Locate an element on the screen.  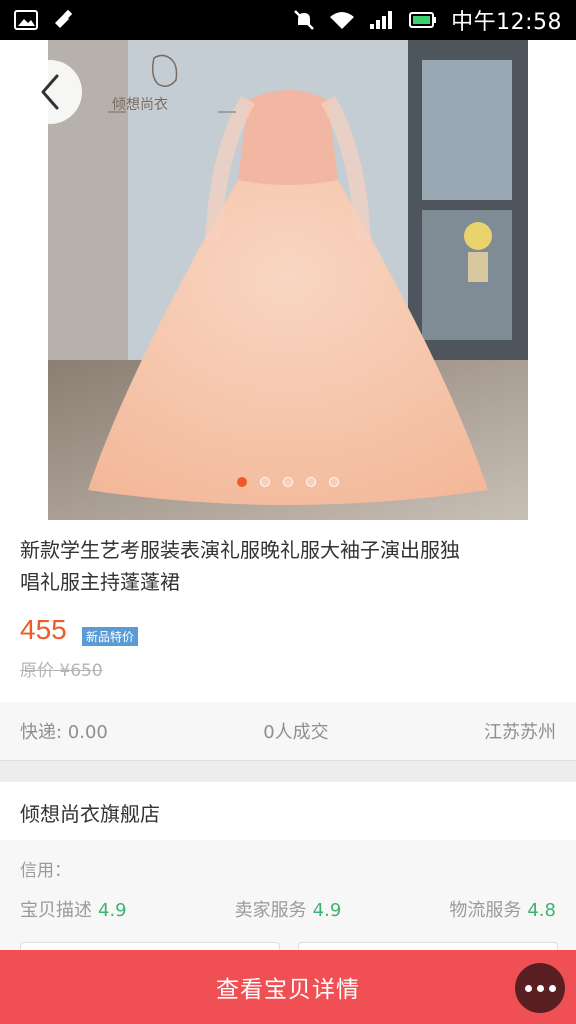
shipping-bar: 快递: 0.00 0人成交 江苏苏州 is located at coordinates (288, 731).